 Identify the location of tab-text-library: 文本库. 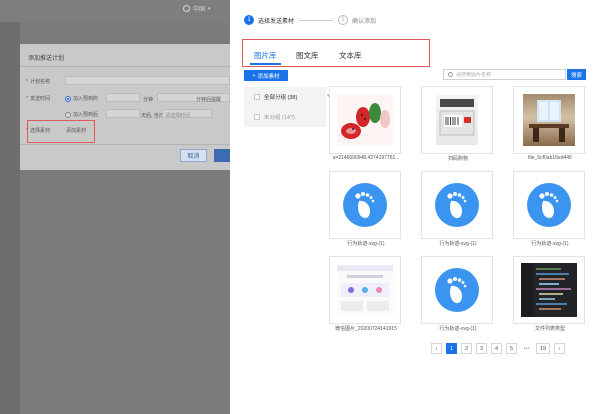
(350, 55).